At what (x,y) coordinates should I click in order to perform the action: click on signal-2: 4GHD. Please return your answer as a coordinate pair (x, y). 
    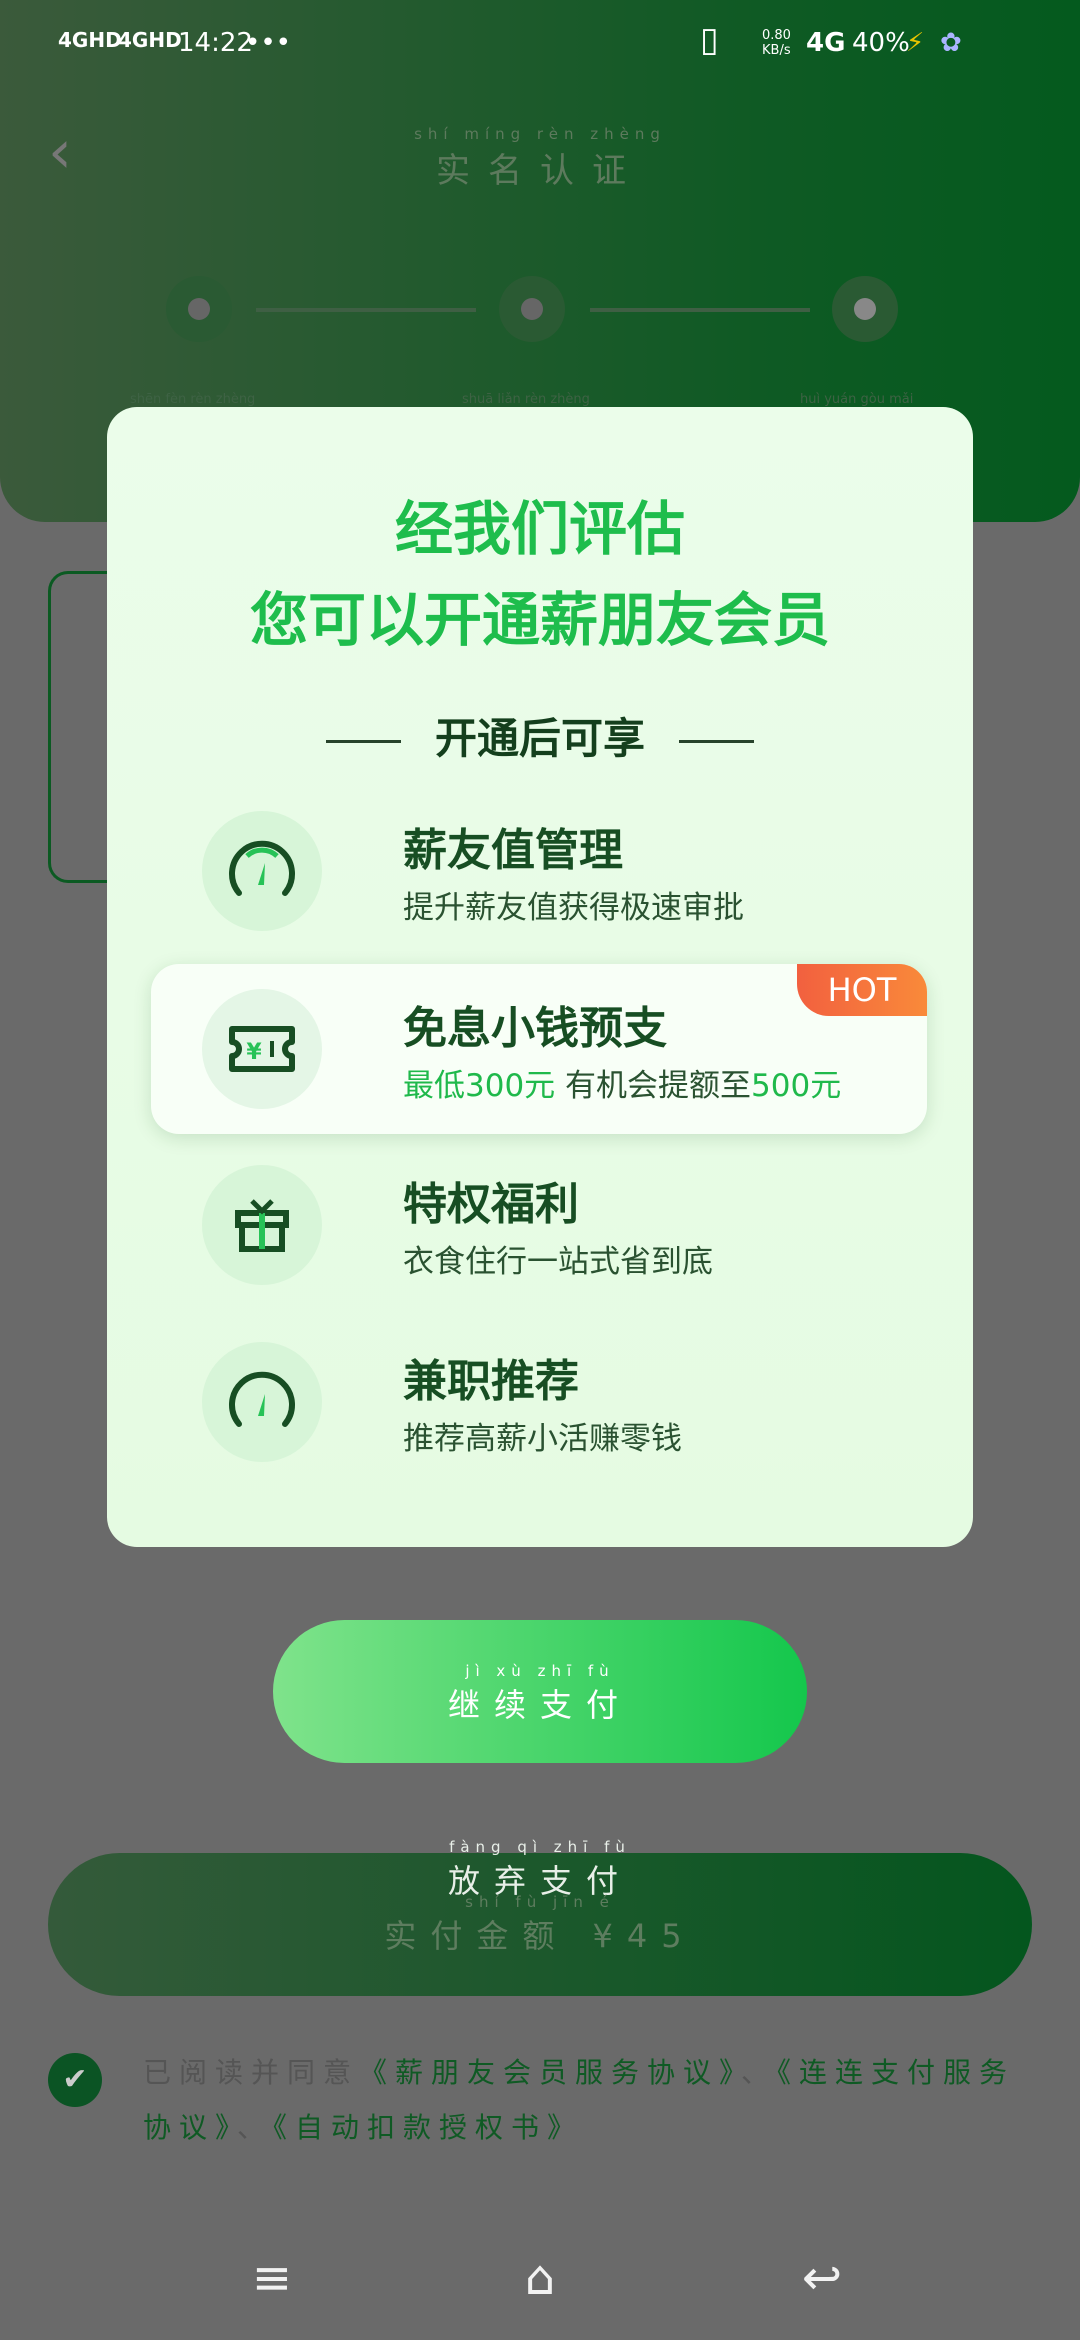
    Looking at the image, I should click on (150, 40).